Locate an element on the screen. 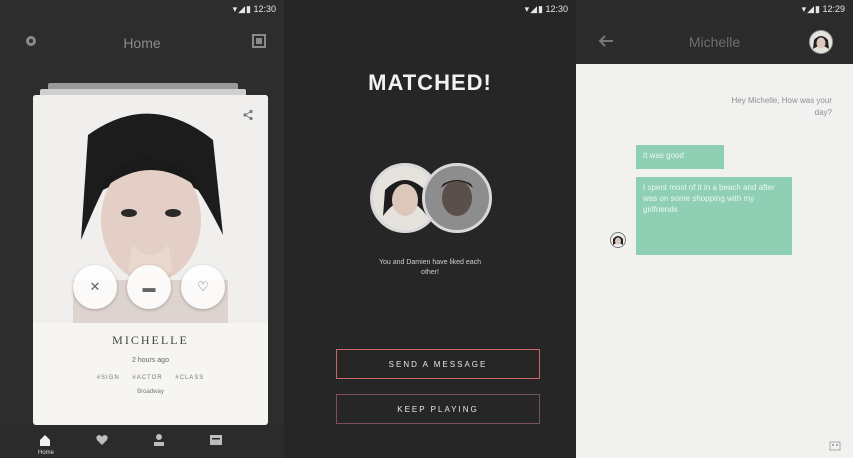 This screenshot has width=853, height=458. match-avatar is located at coordinates (457, 198).